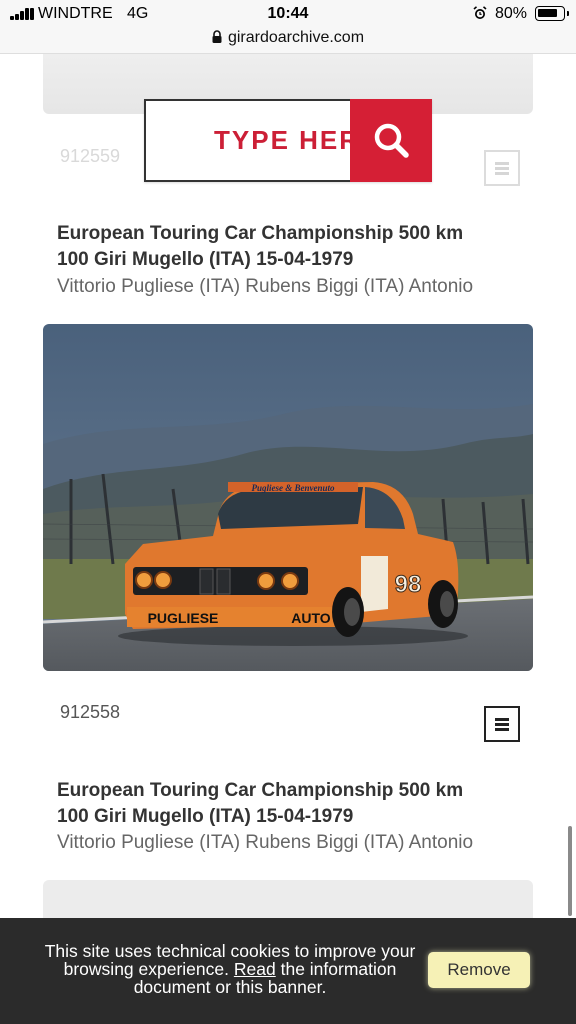 The height and width of the screenshot is (1024, 576). What do you see at coordinates (311, 618) in the screenshot?
I see `bumper-text-right: AUTO` at bounding box center [311, 618].